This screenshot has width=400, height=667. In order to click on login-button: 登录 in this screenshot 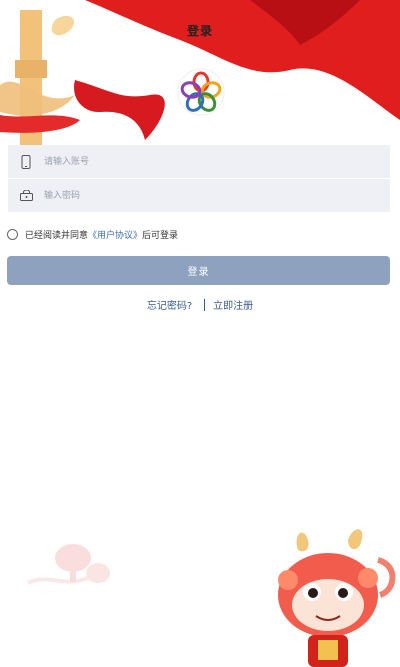, I will do `click(198, 270)`.